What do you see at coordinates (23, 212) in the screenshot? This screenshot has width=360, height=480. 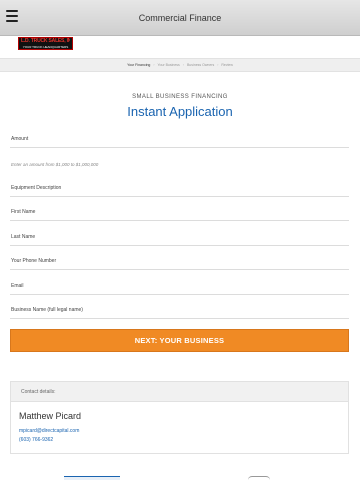 I see `first-name-label: First Name` at bounding box center [23, 212].